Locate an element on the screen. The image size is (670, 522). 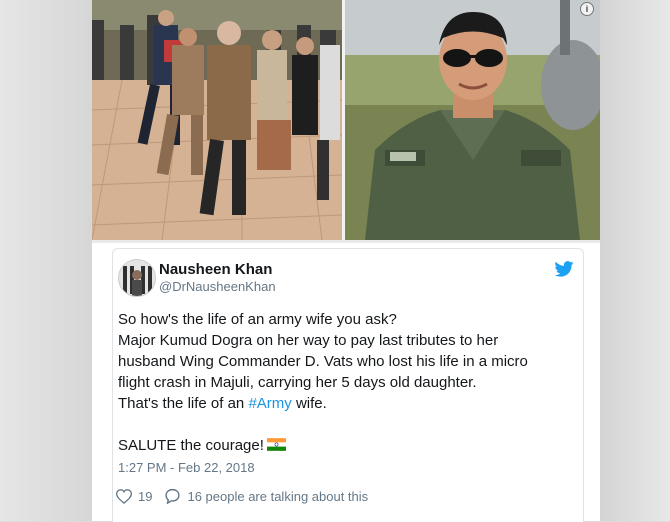
india-flag-icon is located at coordinates (276, 444).